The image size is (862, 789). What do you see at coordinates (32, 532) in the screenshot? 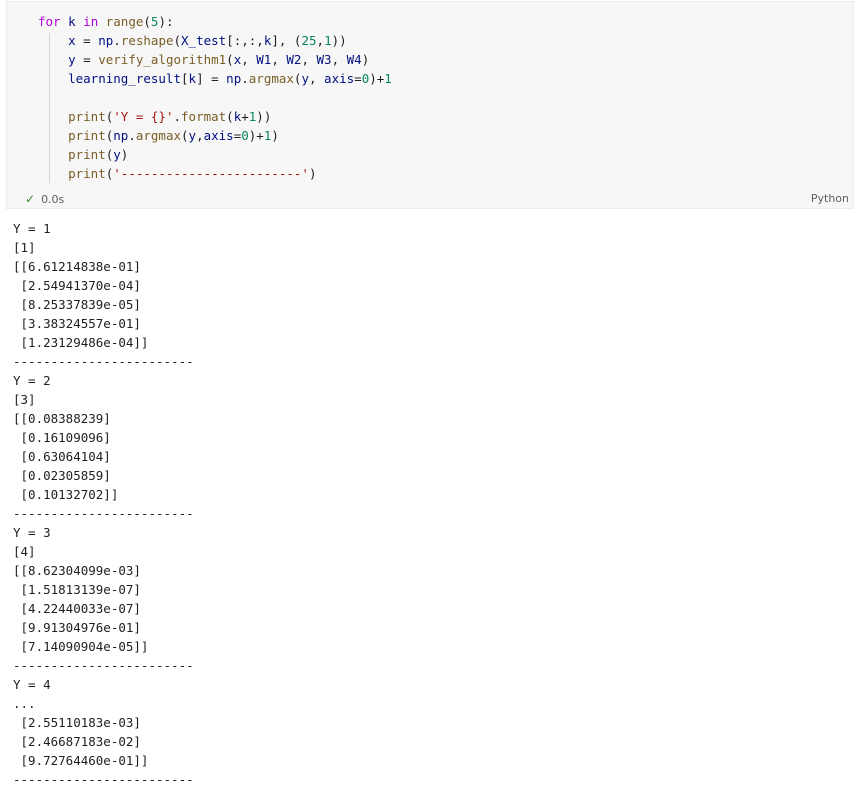
I see `output-line: Y = 3` at bounding box center [32, 532].